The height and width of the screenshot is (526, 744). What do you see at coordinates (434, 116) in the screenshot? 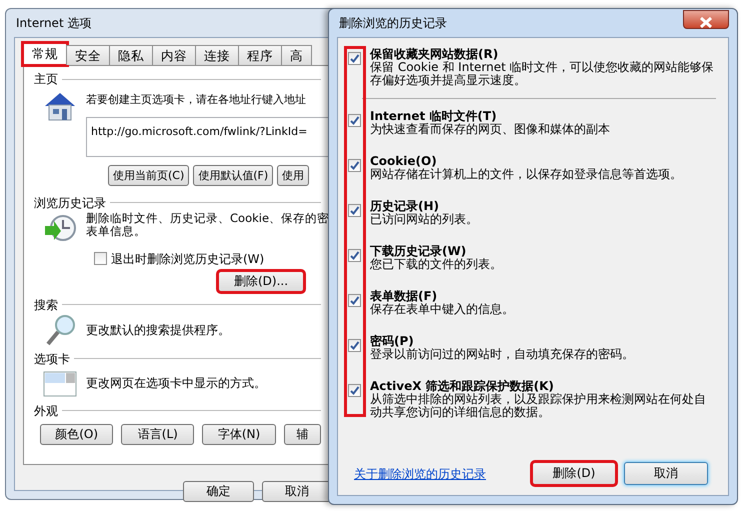
I see `item-title: Internet 临时文件(T)` at bounding box center [434, 116].